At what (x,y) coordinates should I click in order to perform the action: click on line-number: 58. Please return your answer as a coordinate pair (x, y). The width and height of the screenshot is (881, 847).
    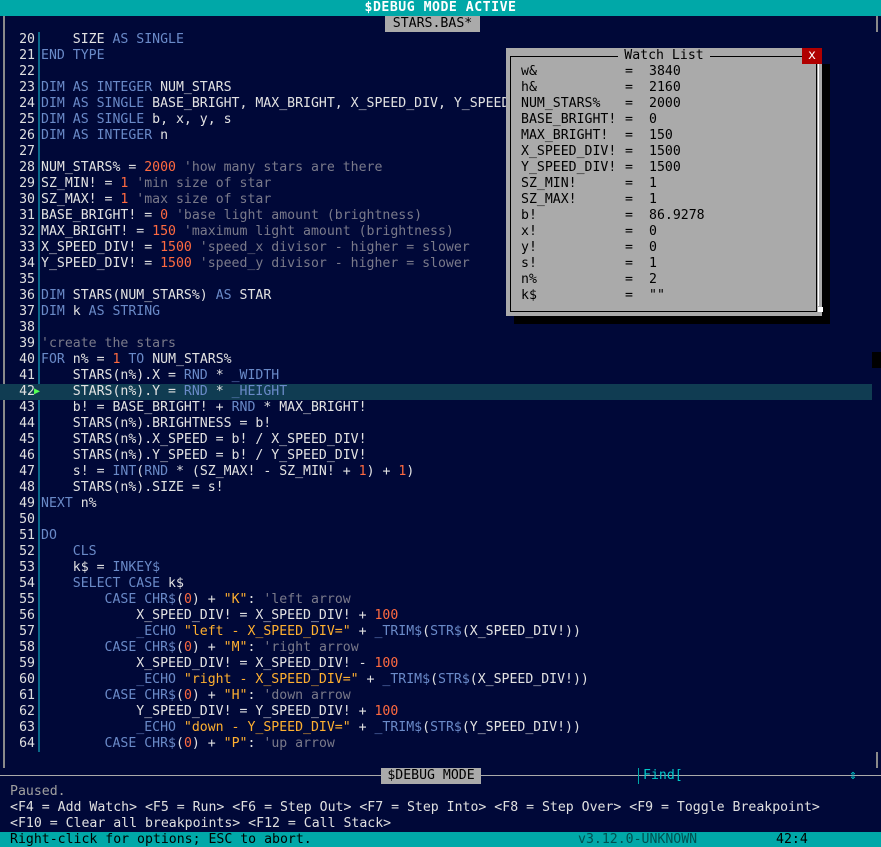
    Looking at the image, I should click on (23, 648).